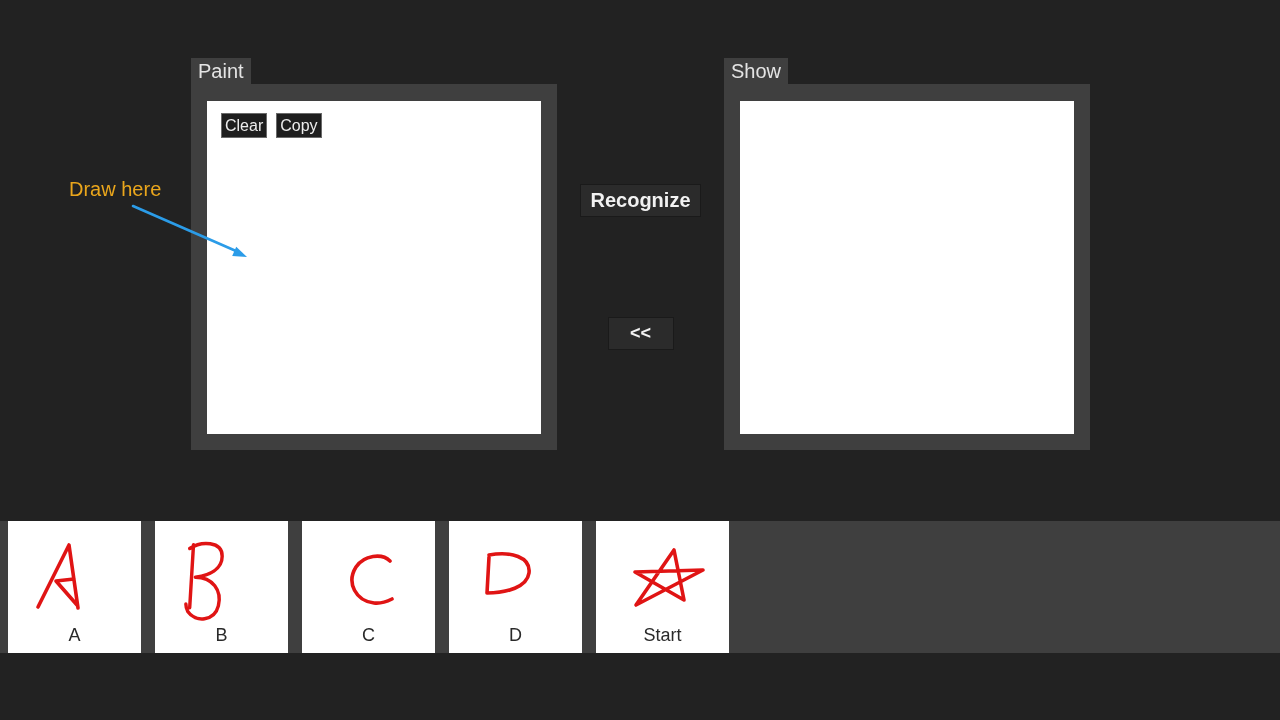  What do you see at coordinates (756, 71) in the screenshot?
I see `panel-title: Show` at bounding box center [756, 71].